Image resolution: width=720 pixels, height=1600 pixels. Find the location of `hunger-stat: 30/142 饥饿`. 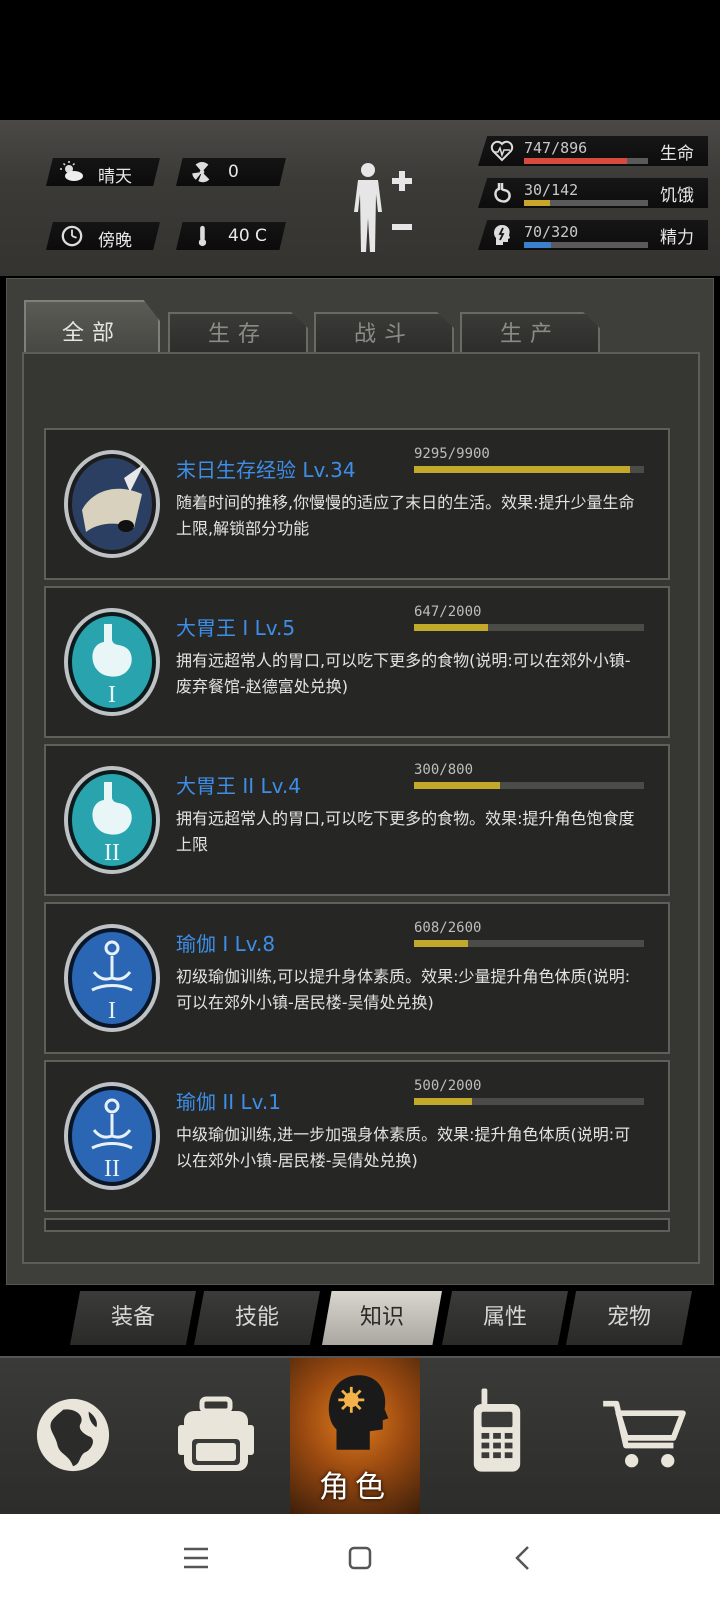

hunger-stat: 30/142 饥饿 is located at coordinates (593, 193).